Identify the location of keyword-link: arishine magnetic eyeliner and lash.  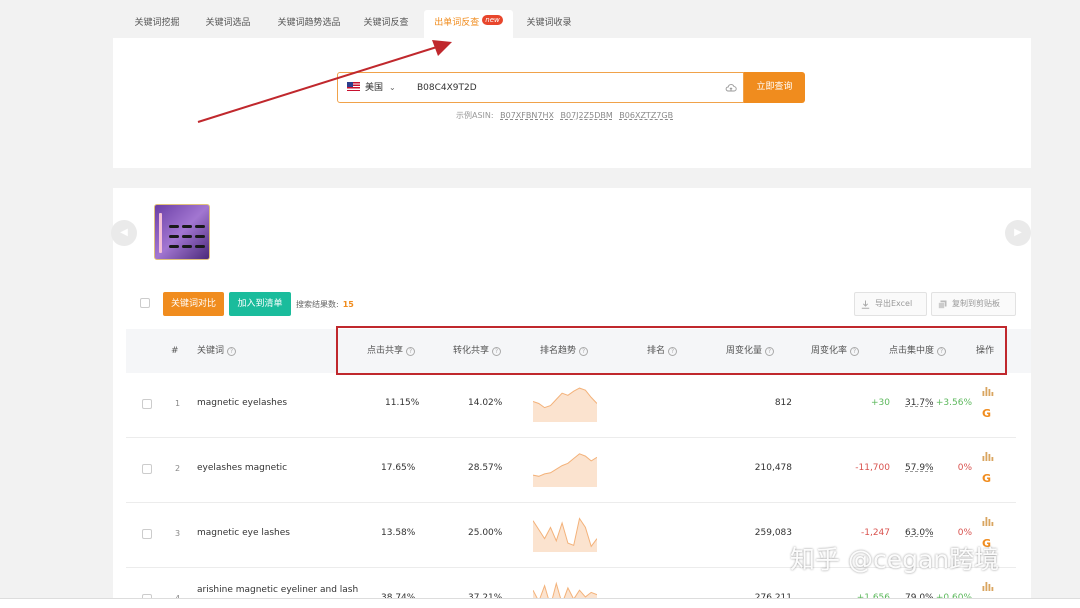
(277, 590).